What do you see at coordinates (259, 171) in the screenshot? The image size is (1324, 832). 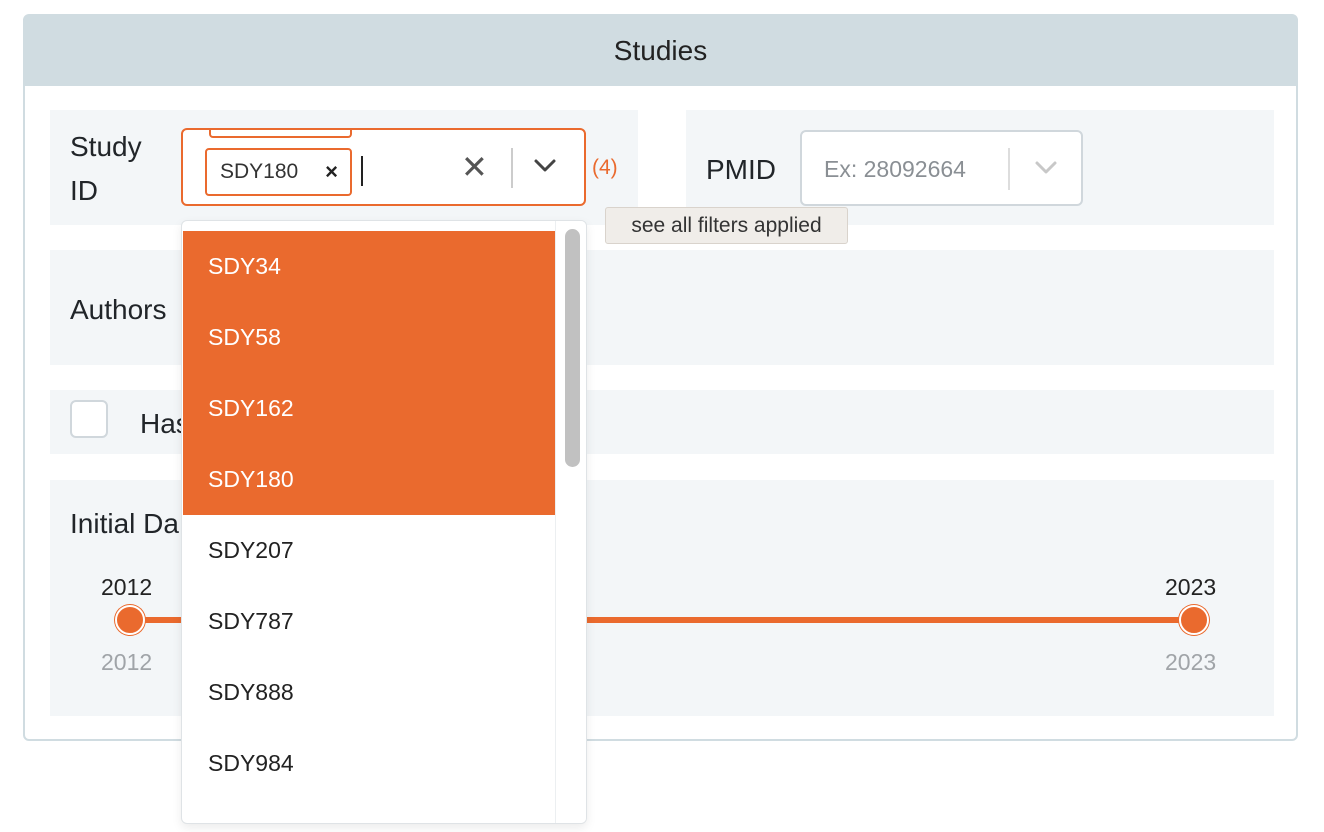 I see `chip-label: SDY180` at bounding box center [259, 171].